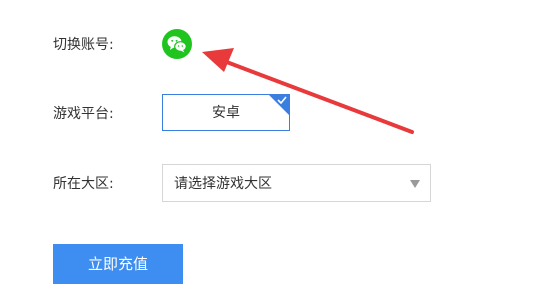  I want to click on server-select-placeholder: 请选择游戏大区, so click(223, 184).